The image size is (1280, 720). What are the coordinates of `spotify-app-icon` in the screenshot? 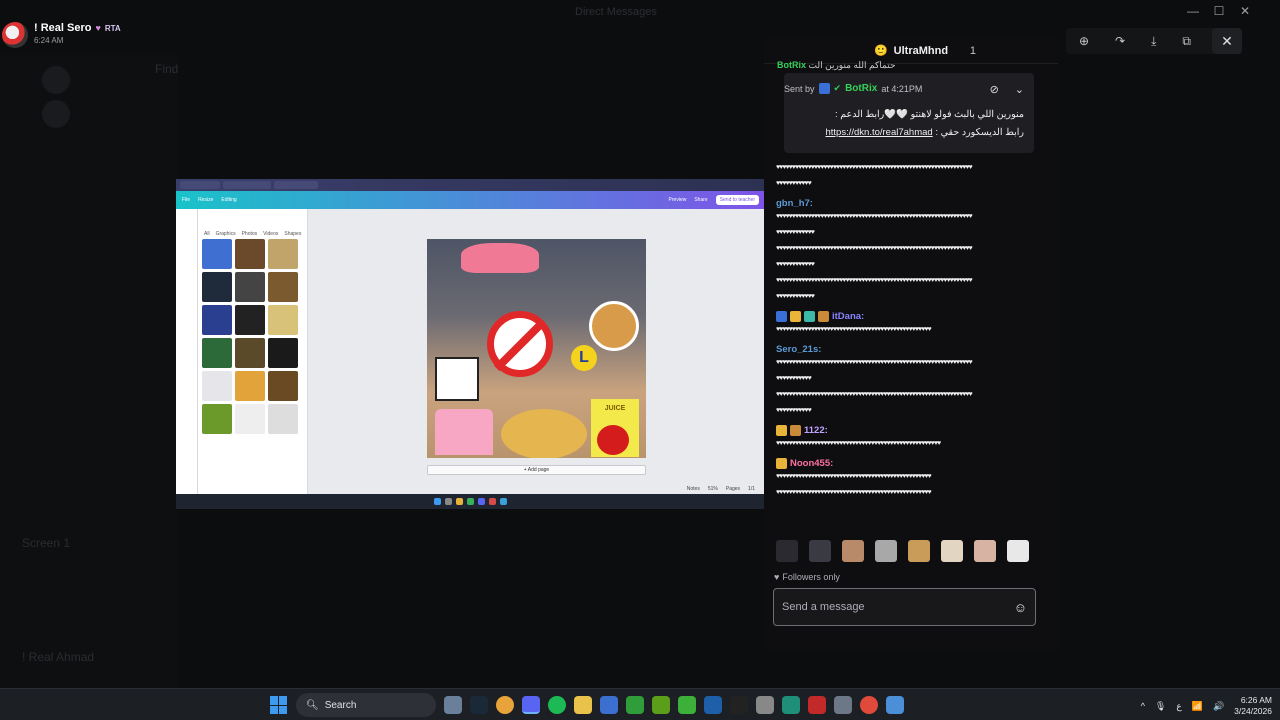 It's located at (557, 705).